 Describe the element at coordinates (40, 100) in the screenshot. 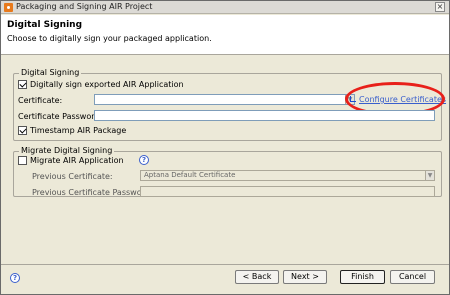

I see `certificate-label: Certificate:` at that location.